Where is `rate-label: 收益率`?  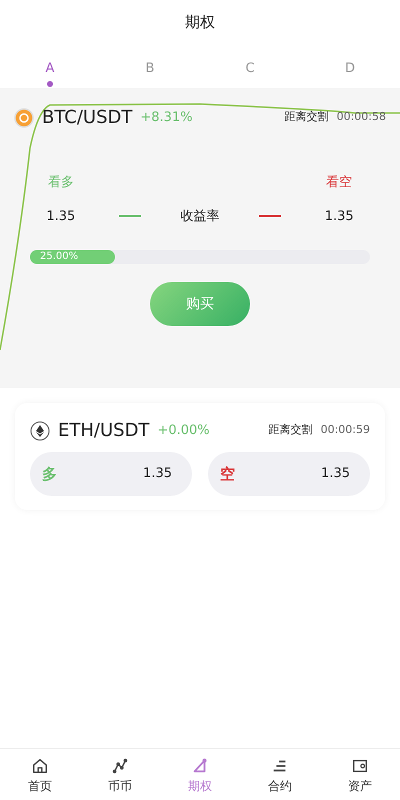
rate-label: 收益率 is located at coordinates (199, 217).